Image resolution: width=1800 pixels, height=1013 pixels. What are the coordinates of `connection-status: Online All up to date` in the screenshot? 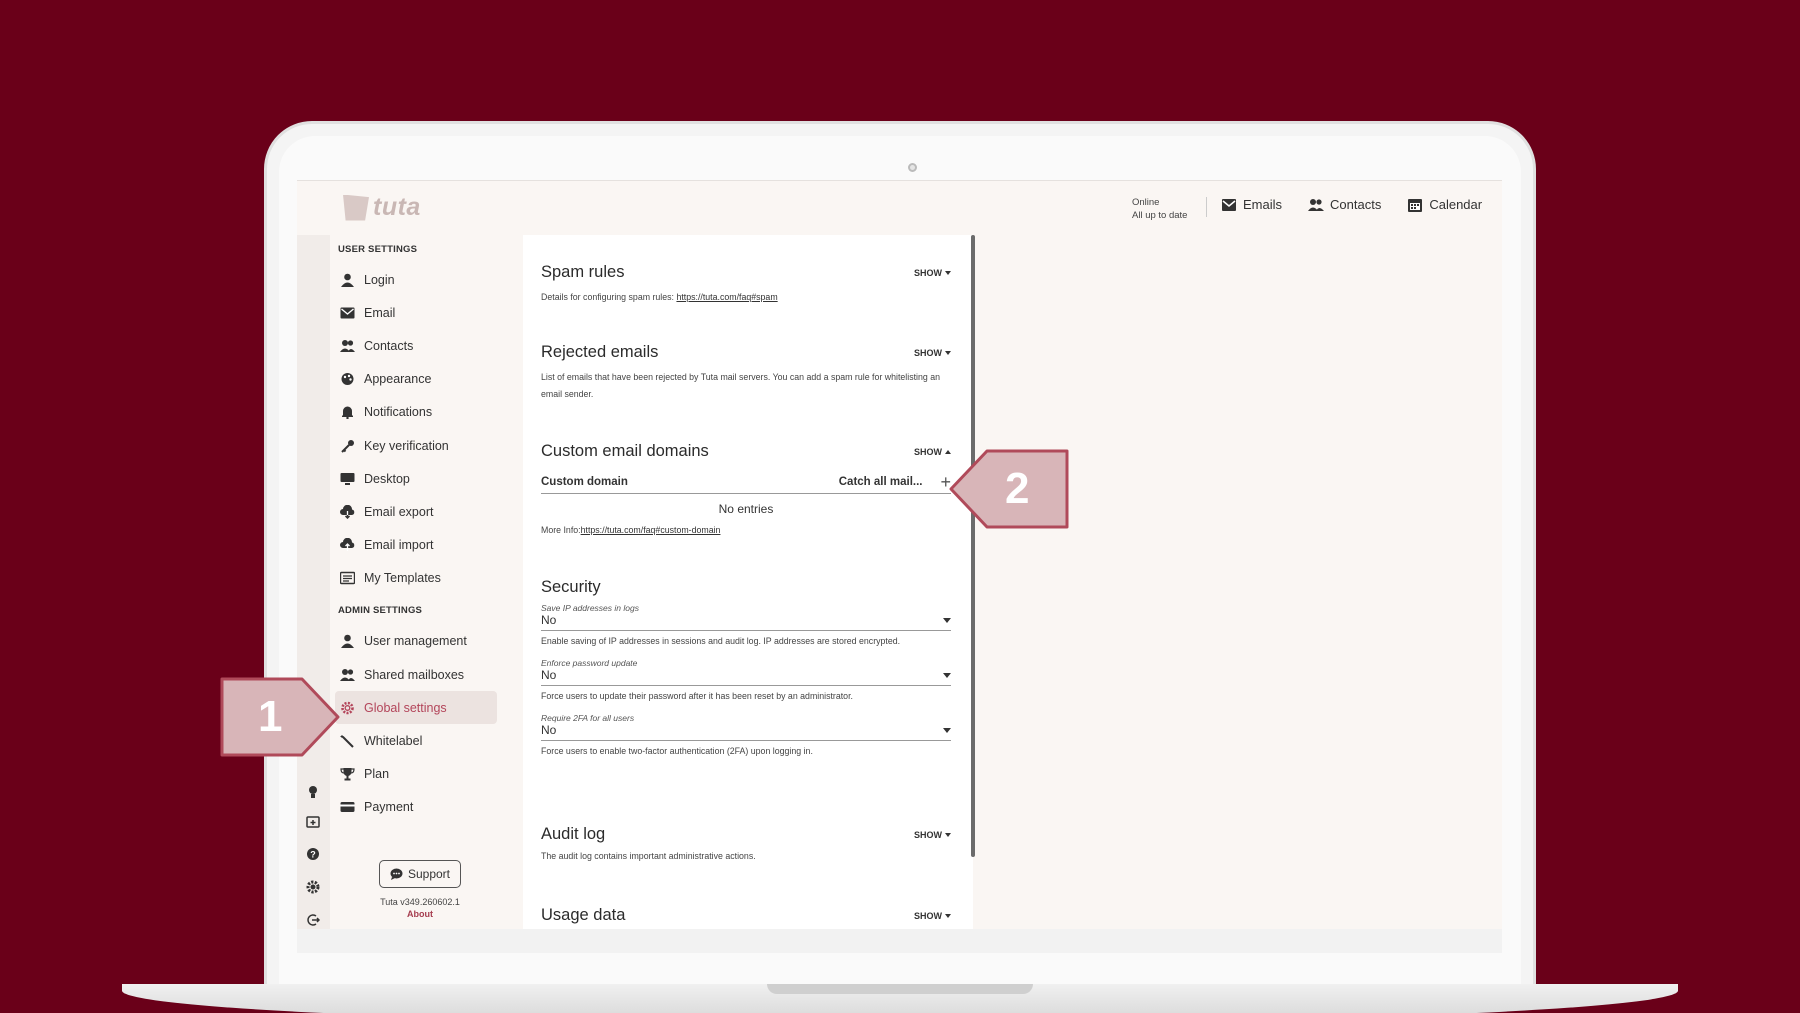 It's located at (1159, 209).